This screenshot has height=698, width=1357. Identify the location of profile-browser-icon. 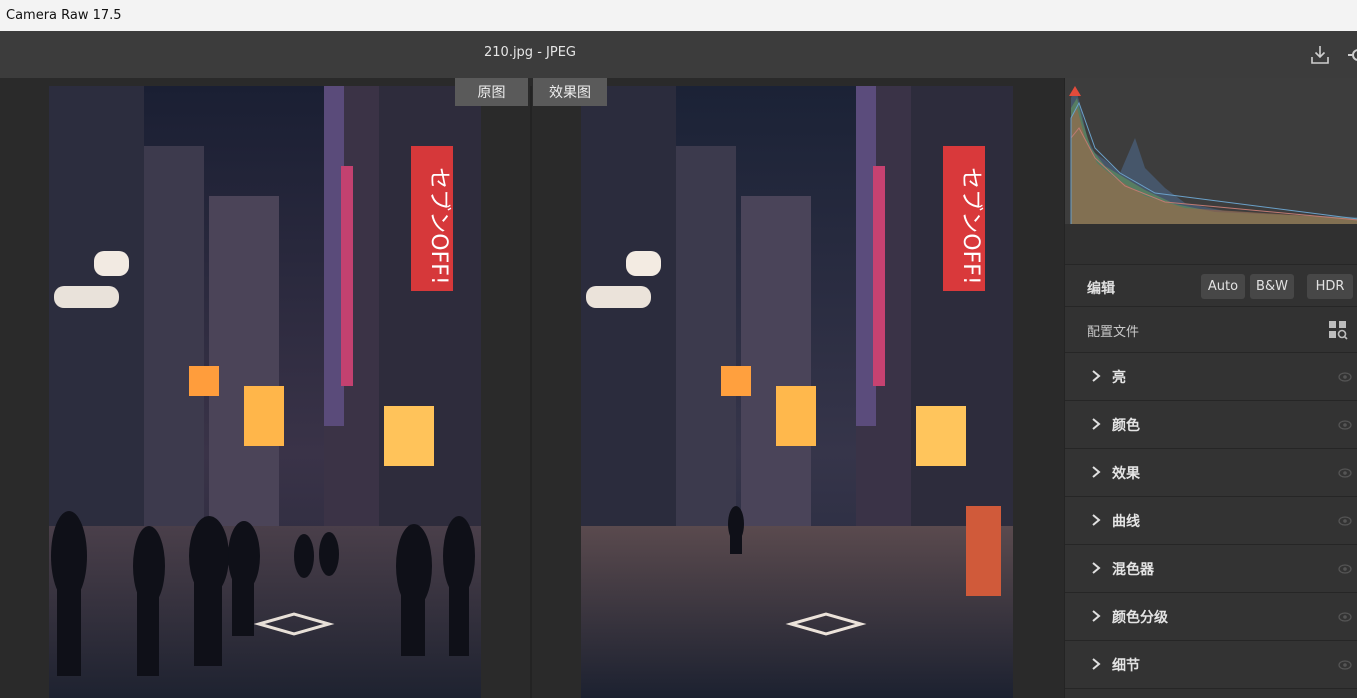
(1338, 330).